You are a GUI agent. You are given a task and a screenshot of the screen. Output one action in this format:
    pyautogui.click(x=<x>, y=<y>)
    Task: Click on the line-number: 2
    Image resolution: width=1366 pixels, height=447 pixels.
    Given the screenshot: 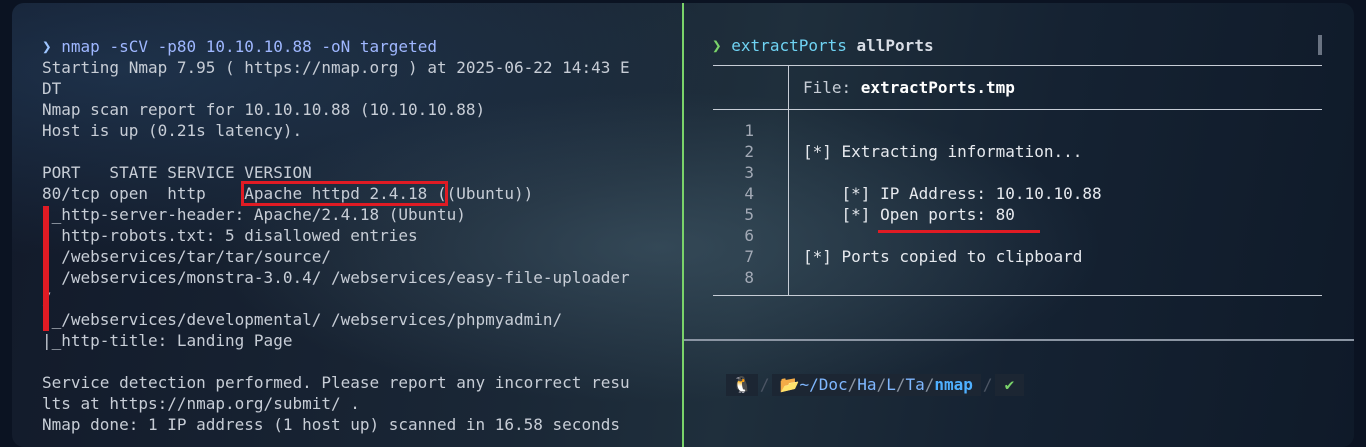 What is the action you would take?
    pyautogui.click(x=749, y=151)
    